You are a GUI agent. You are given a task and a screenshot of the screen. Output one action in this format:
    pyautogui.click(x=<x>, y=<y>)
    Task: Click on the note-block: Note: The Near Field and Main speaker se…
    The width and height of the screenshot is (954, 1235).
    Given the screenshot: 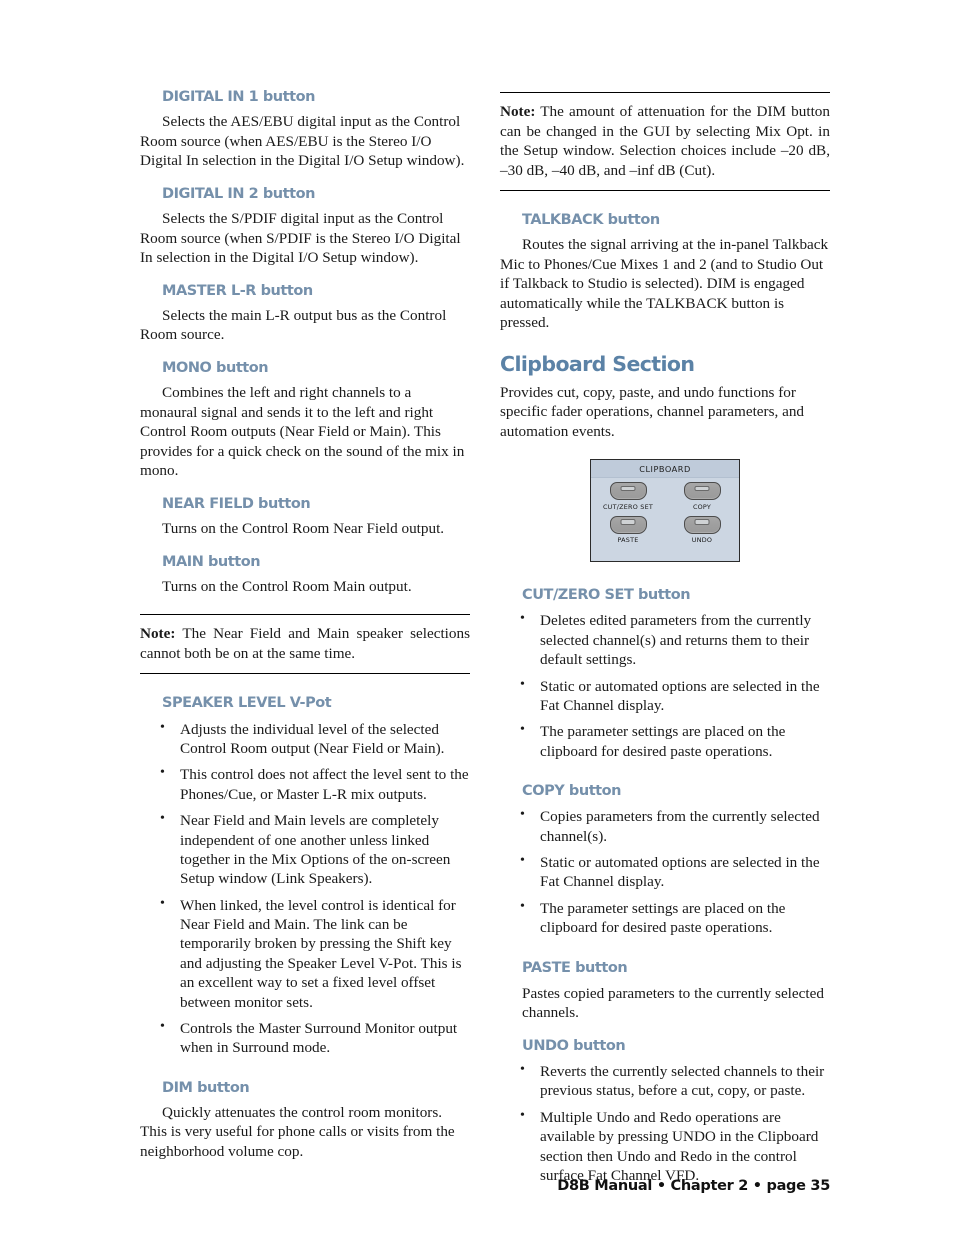 What is the action you would take?
    pyautogui.click(x=305, y=644)
    